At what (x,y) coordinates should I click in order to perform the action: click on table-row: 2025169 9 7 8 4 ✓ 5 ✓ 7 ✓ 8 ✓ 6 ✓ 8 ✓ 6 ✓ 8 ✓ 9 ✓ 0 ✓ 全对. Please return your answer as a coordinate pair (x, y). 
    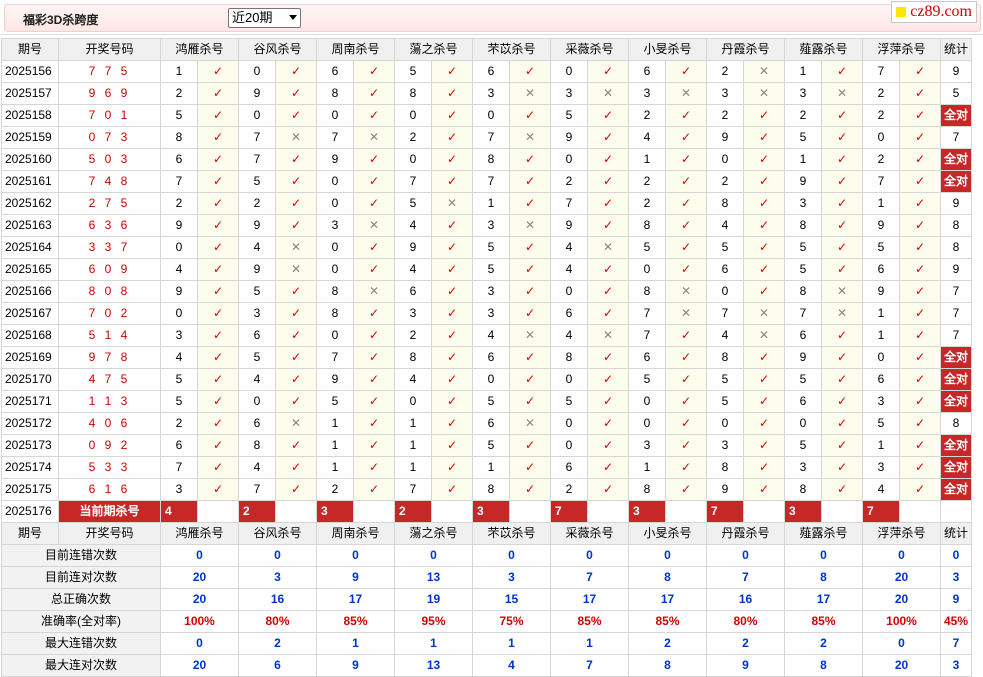
    Looking at the image, I should click on (486, 357).